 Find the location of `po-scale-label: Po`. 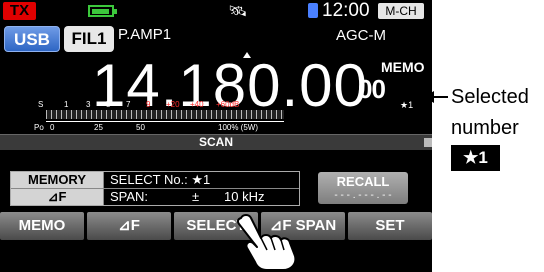

po-scale-label: Po is located at coordinates (39, 127).